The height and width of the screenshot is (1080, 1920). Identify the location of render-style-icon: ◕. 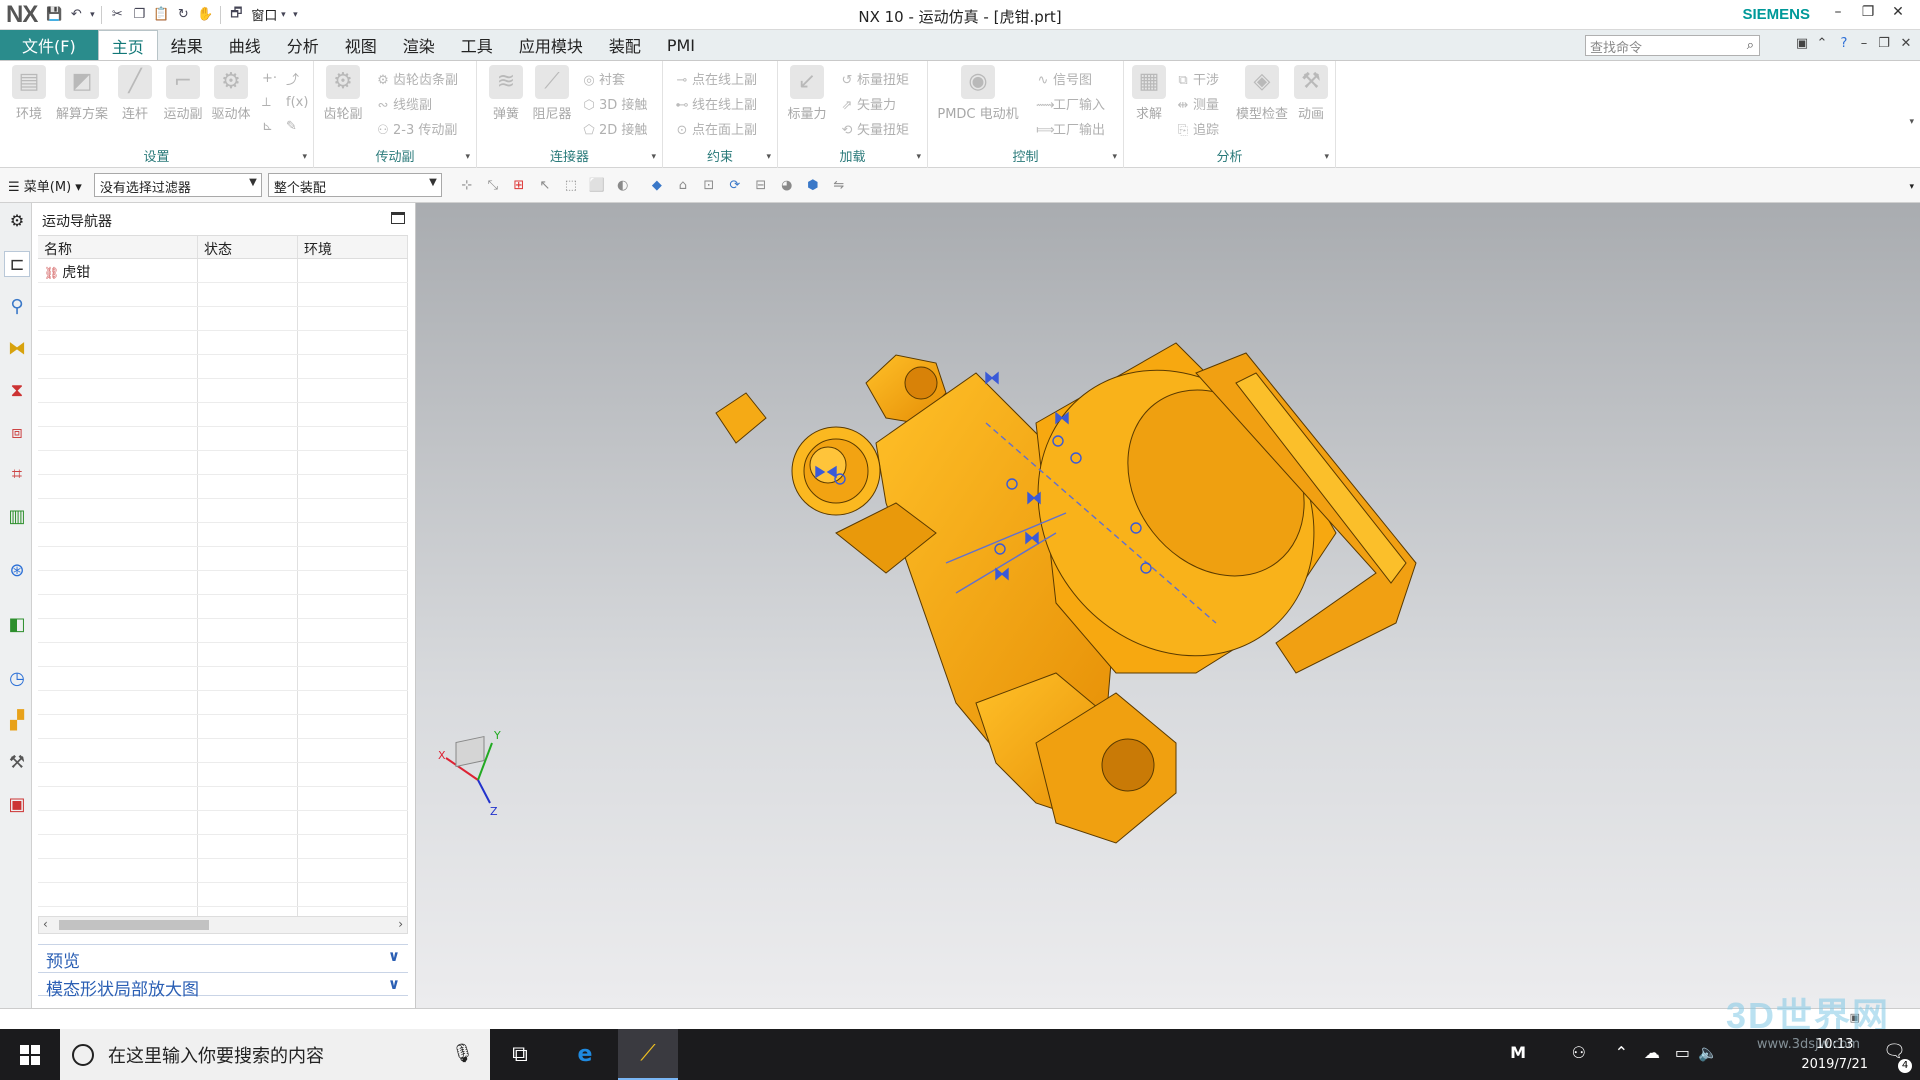
(787, 185).